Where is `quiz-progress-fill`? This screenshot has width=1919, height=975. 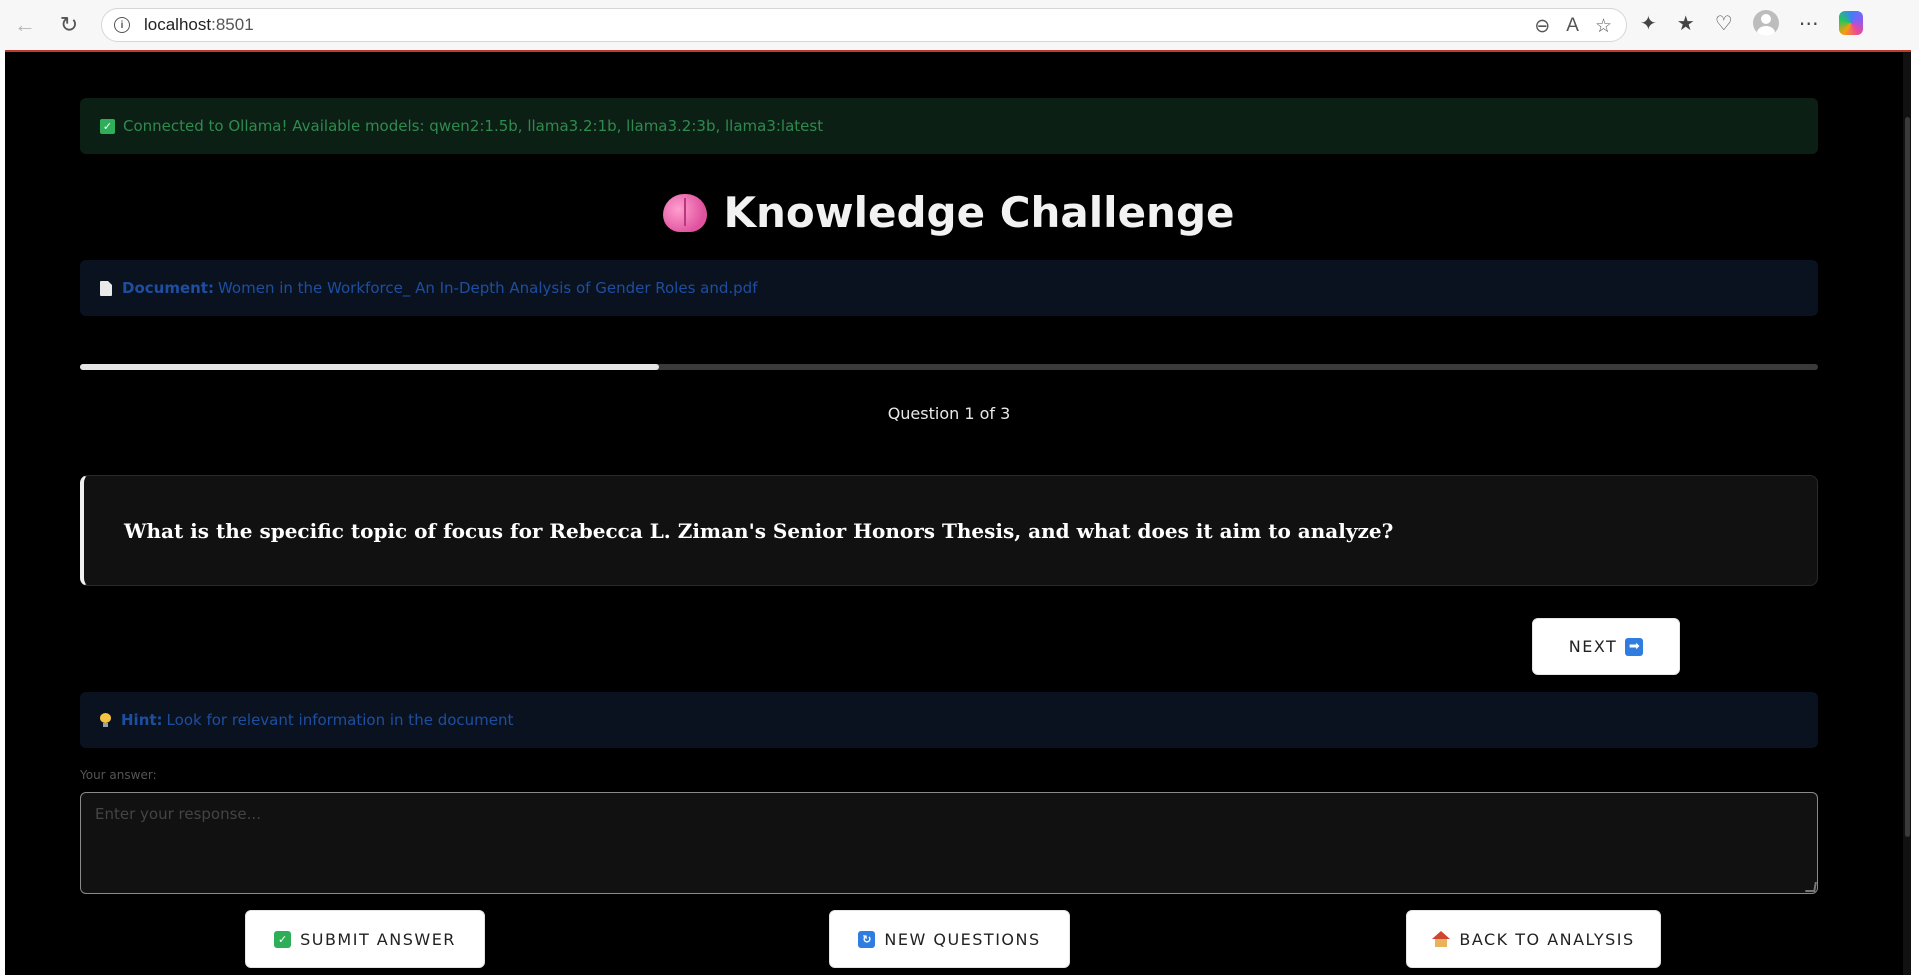
quiz-progress-fill is located at coordinates (369, 367).